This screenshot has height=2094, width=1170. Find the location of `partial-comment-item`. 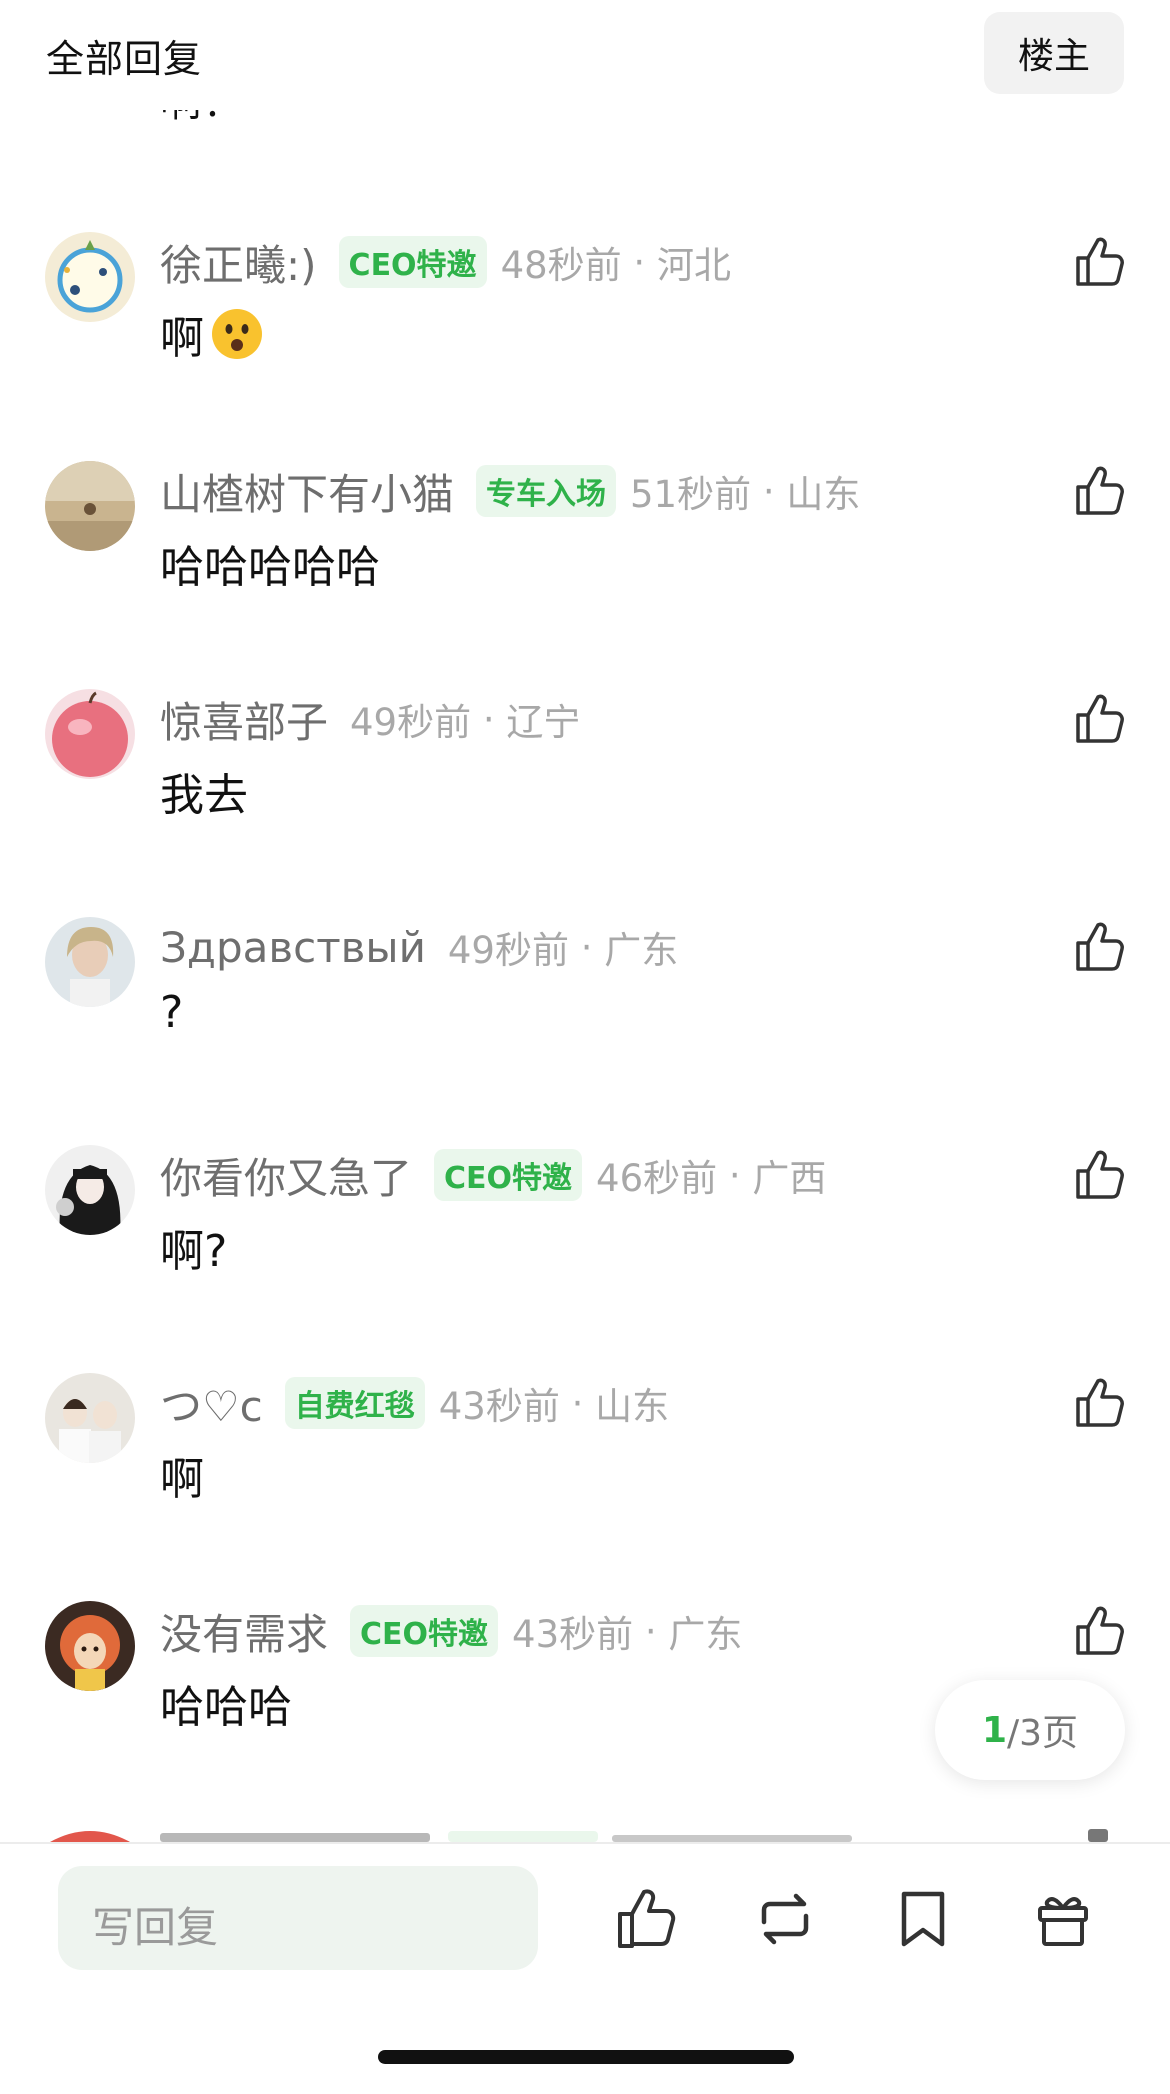

partial-comment-item is located at coordinates (585, 1833).